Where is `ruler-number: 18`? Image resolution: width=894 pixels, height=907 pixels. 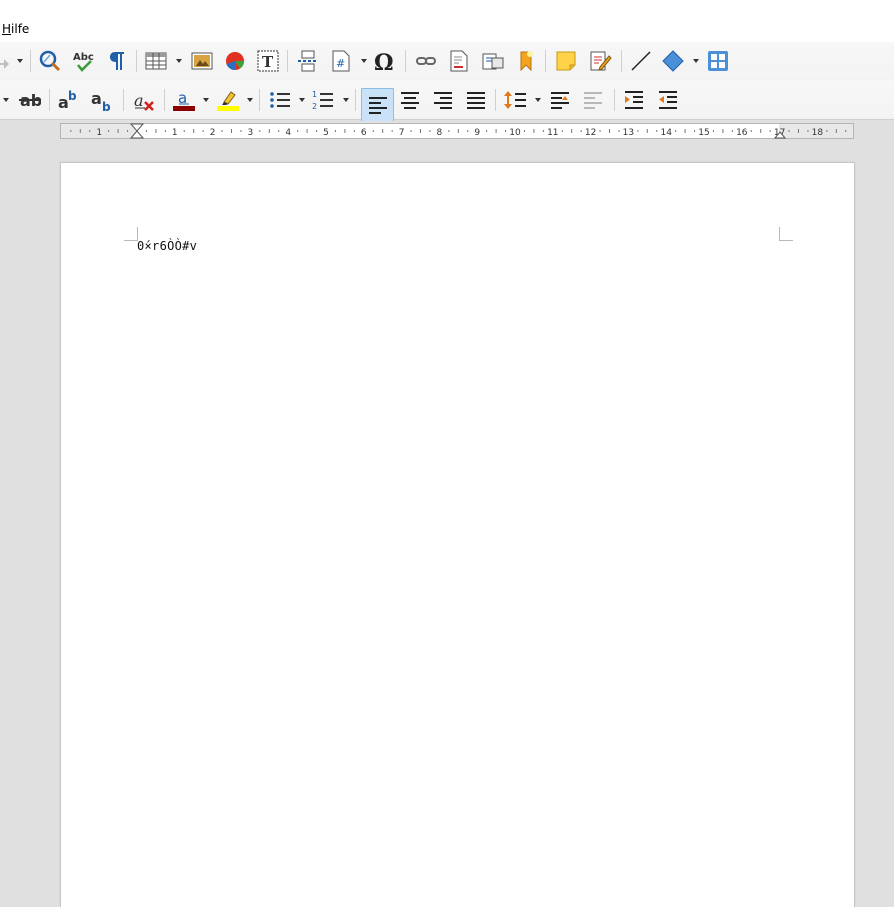 ruler-number: 18 is located at coordinates (818, 133).